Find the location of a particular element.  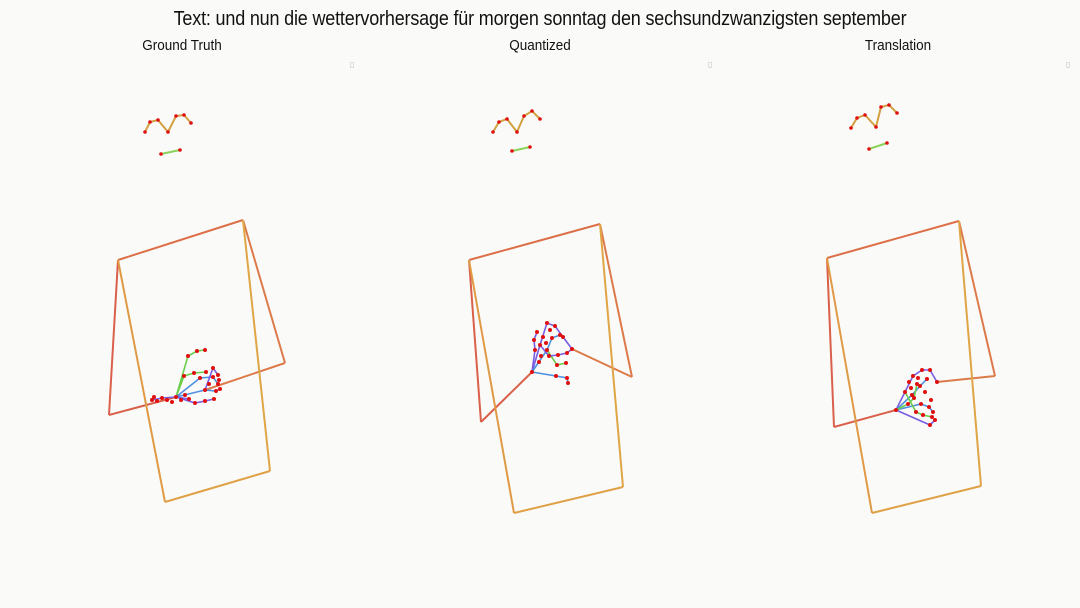

skeleton-ground-truth is located at coordinates (197, 308).